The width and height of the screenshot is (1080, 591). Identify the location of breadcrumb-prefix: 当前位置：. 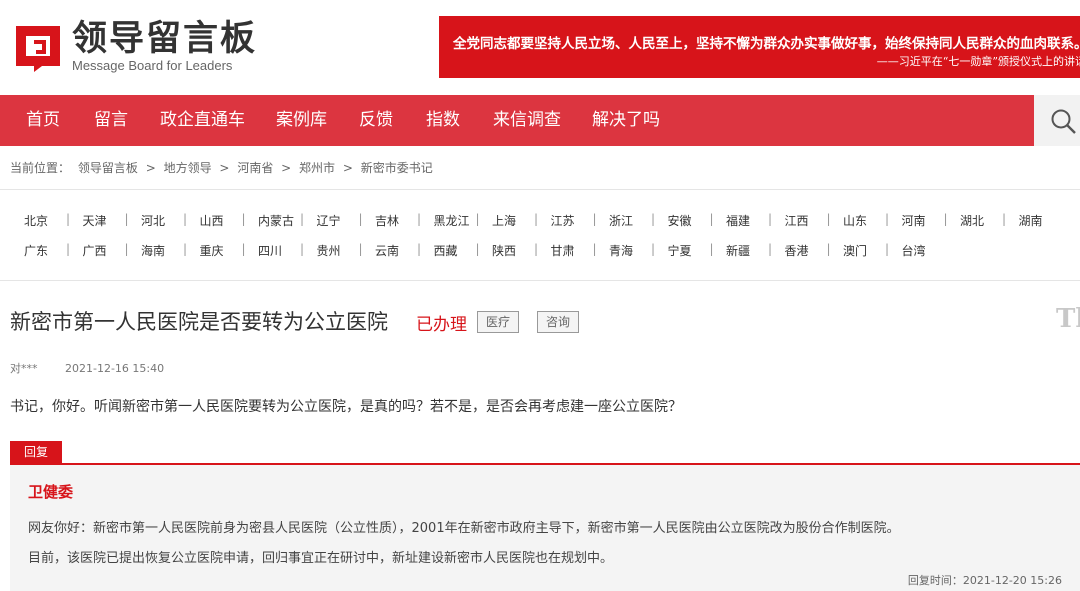
(40, 168).